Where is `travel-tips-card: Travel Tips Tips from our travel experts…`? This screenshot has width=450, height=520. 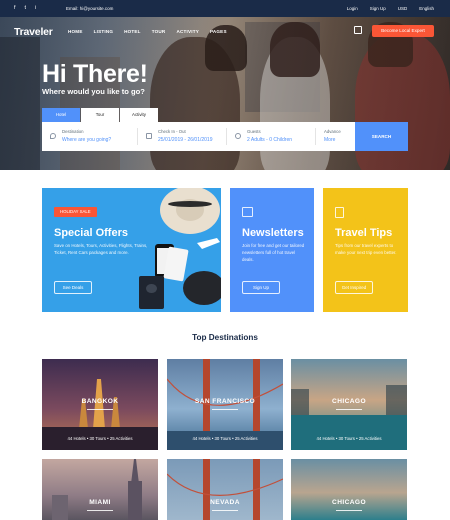
travel-tips-card: Travel Tips Tips from our travel experts… is located at coordinates (365, 250).